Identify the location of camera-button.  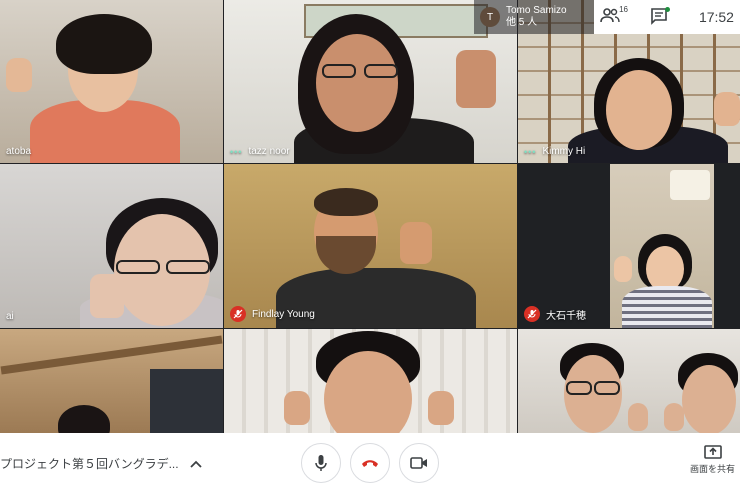
(419, 463).